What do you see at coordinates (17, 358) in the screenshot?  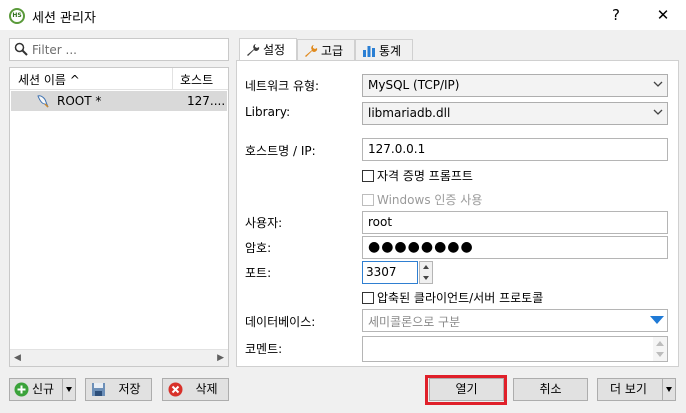 I see `scroll-left-icon: ◀` at bounding box center [17, 358].